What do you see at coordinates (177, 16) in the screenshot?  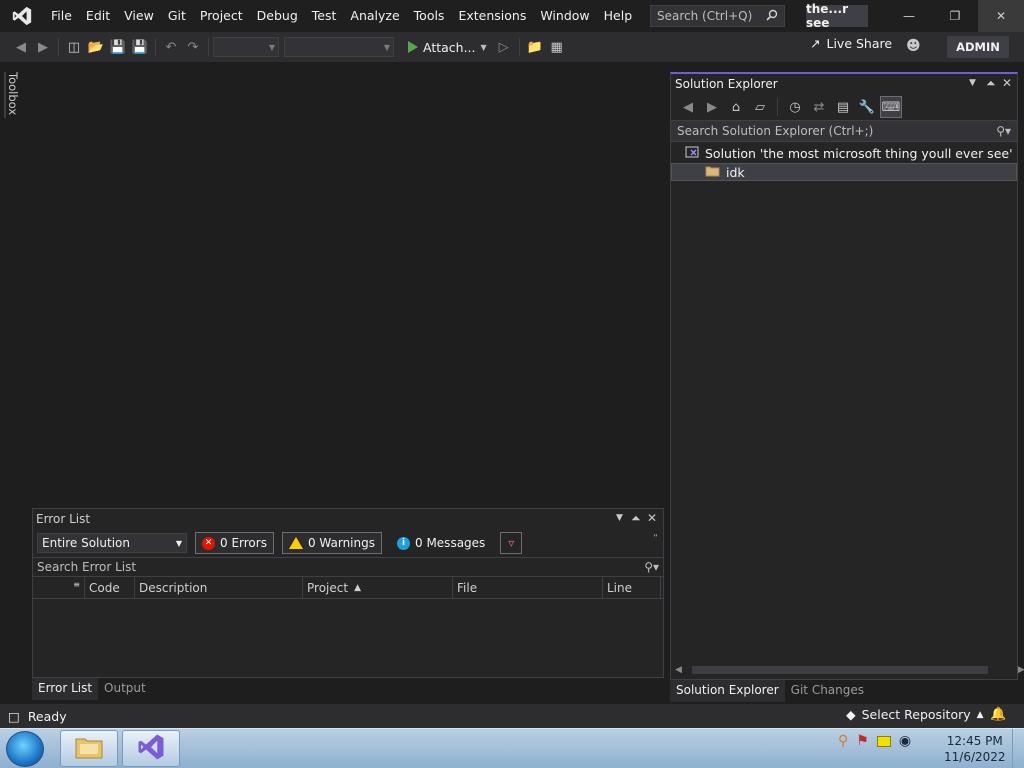 I see `menu-git: Git` at bounding box center [177, 16].